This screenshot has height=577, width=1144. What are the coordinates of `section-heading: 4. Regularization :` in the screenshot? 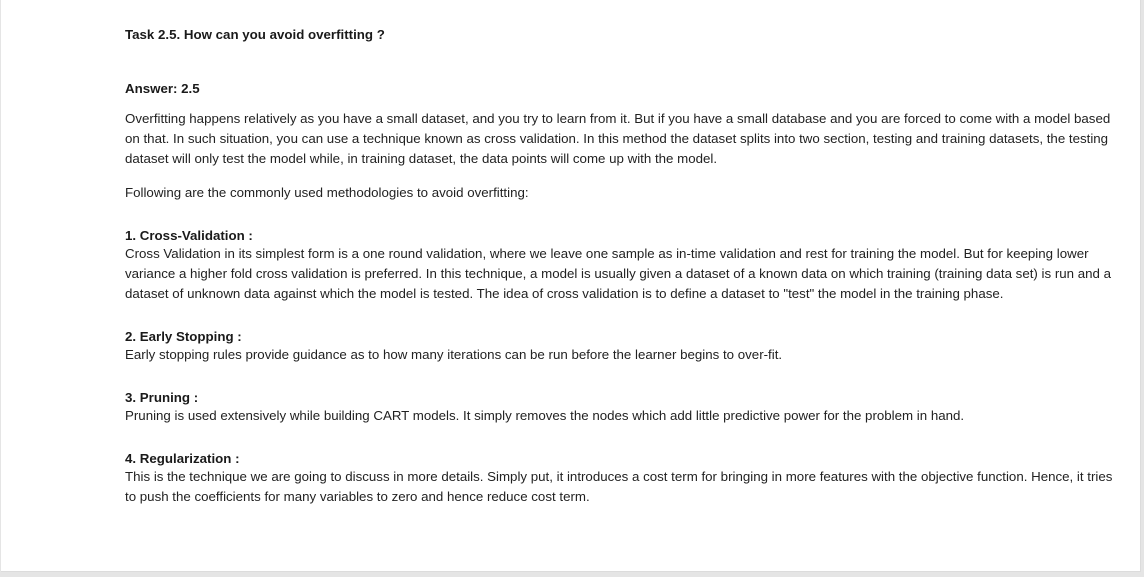 It's located at (182, 458).